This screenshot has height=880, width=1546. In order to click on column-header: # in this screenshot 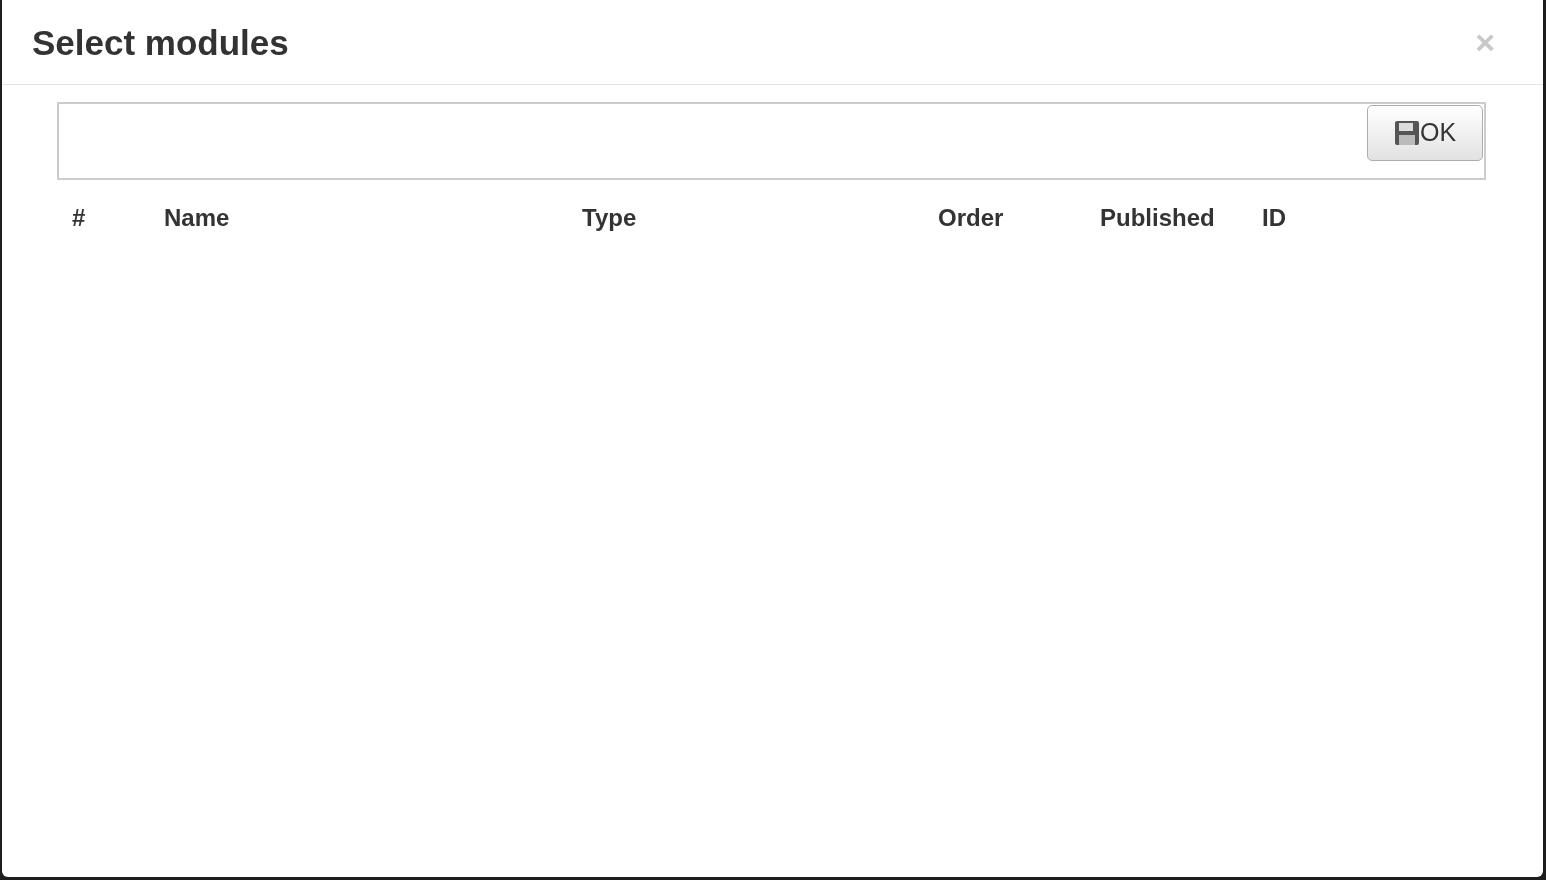, I will do `click(79, 217)`.